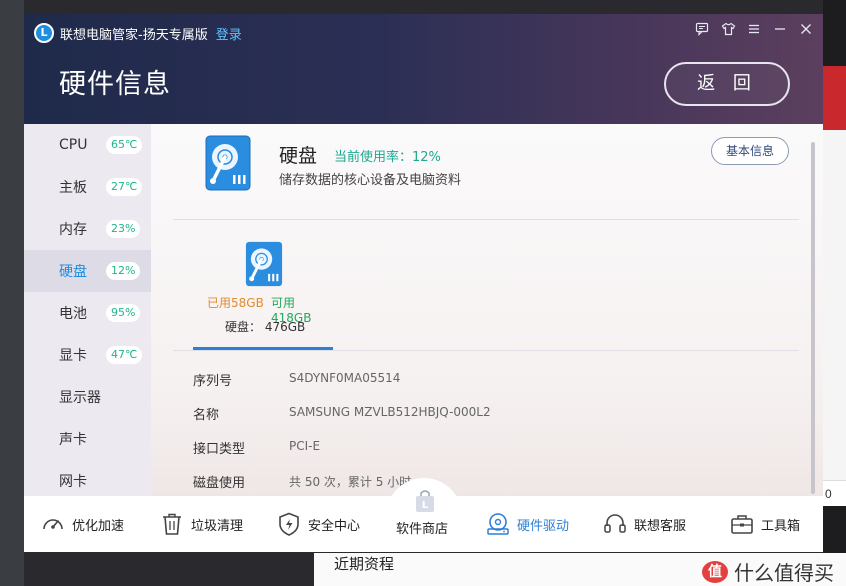  What do you see at coordinates (53, 524) in the screenshot?
I see `speedometer-icon` at bounding box center [53, 524].